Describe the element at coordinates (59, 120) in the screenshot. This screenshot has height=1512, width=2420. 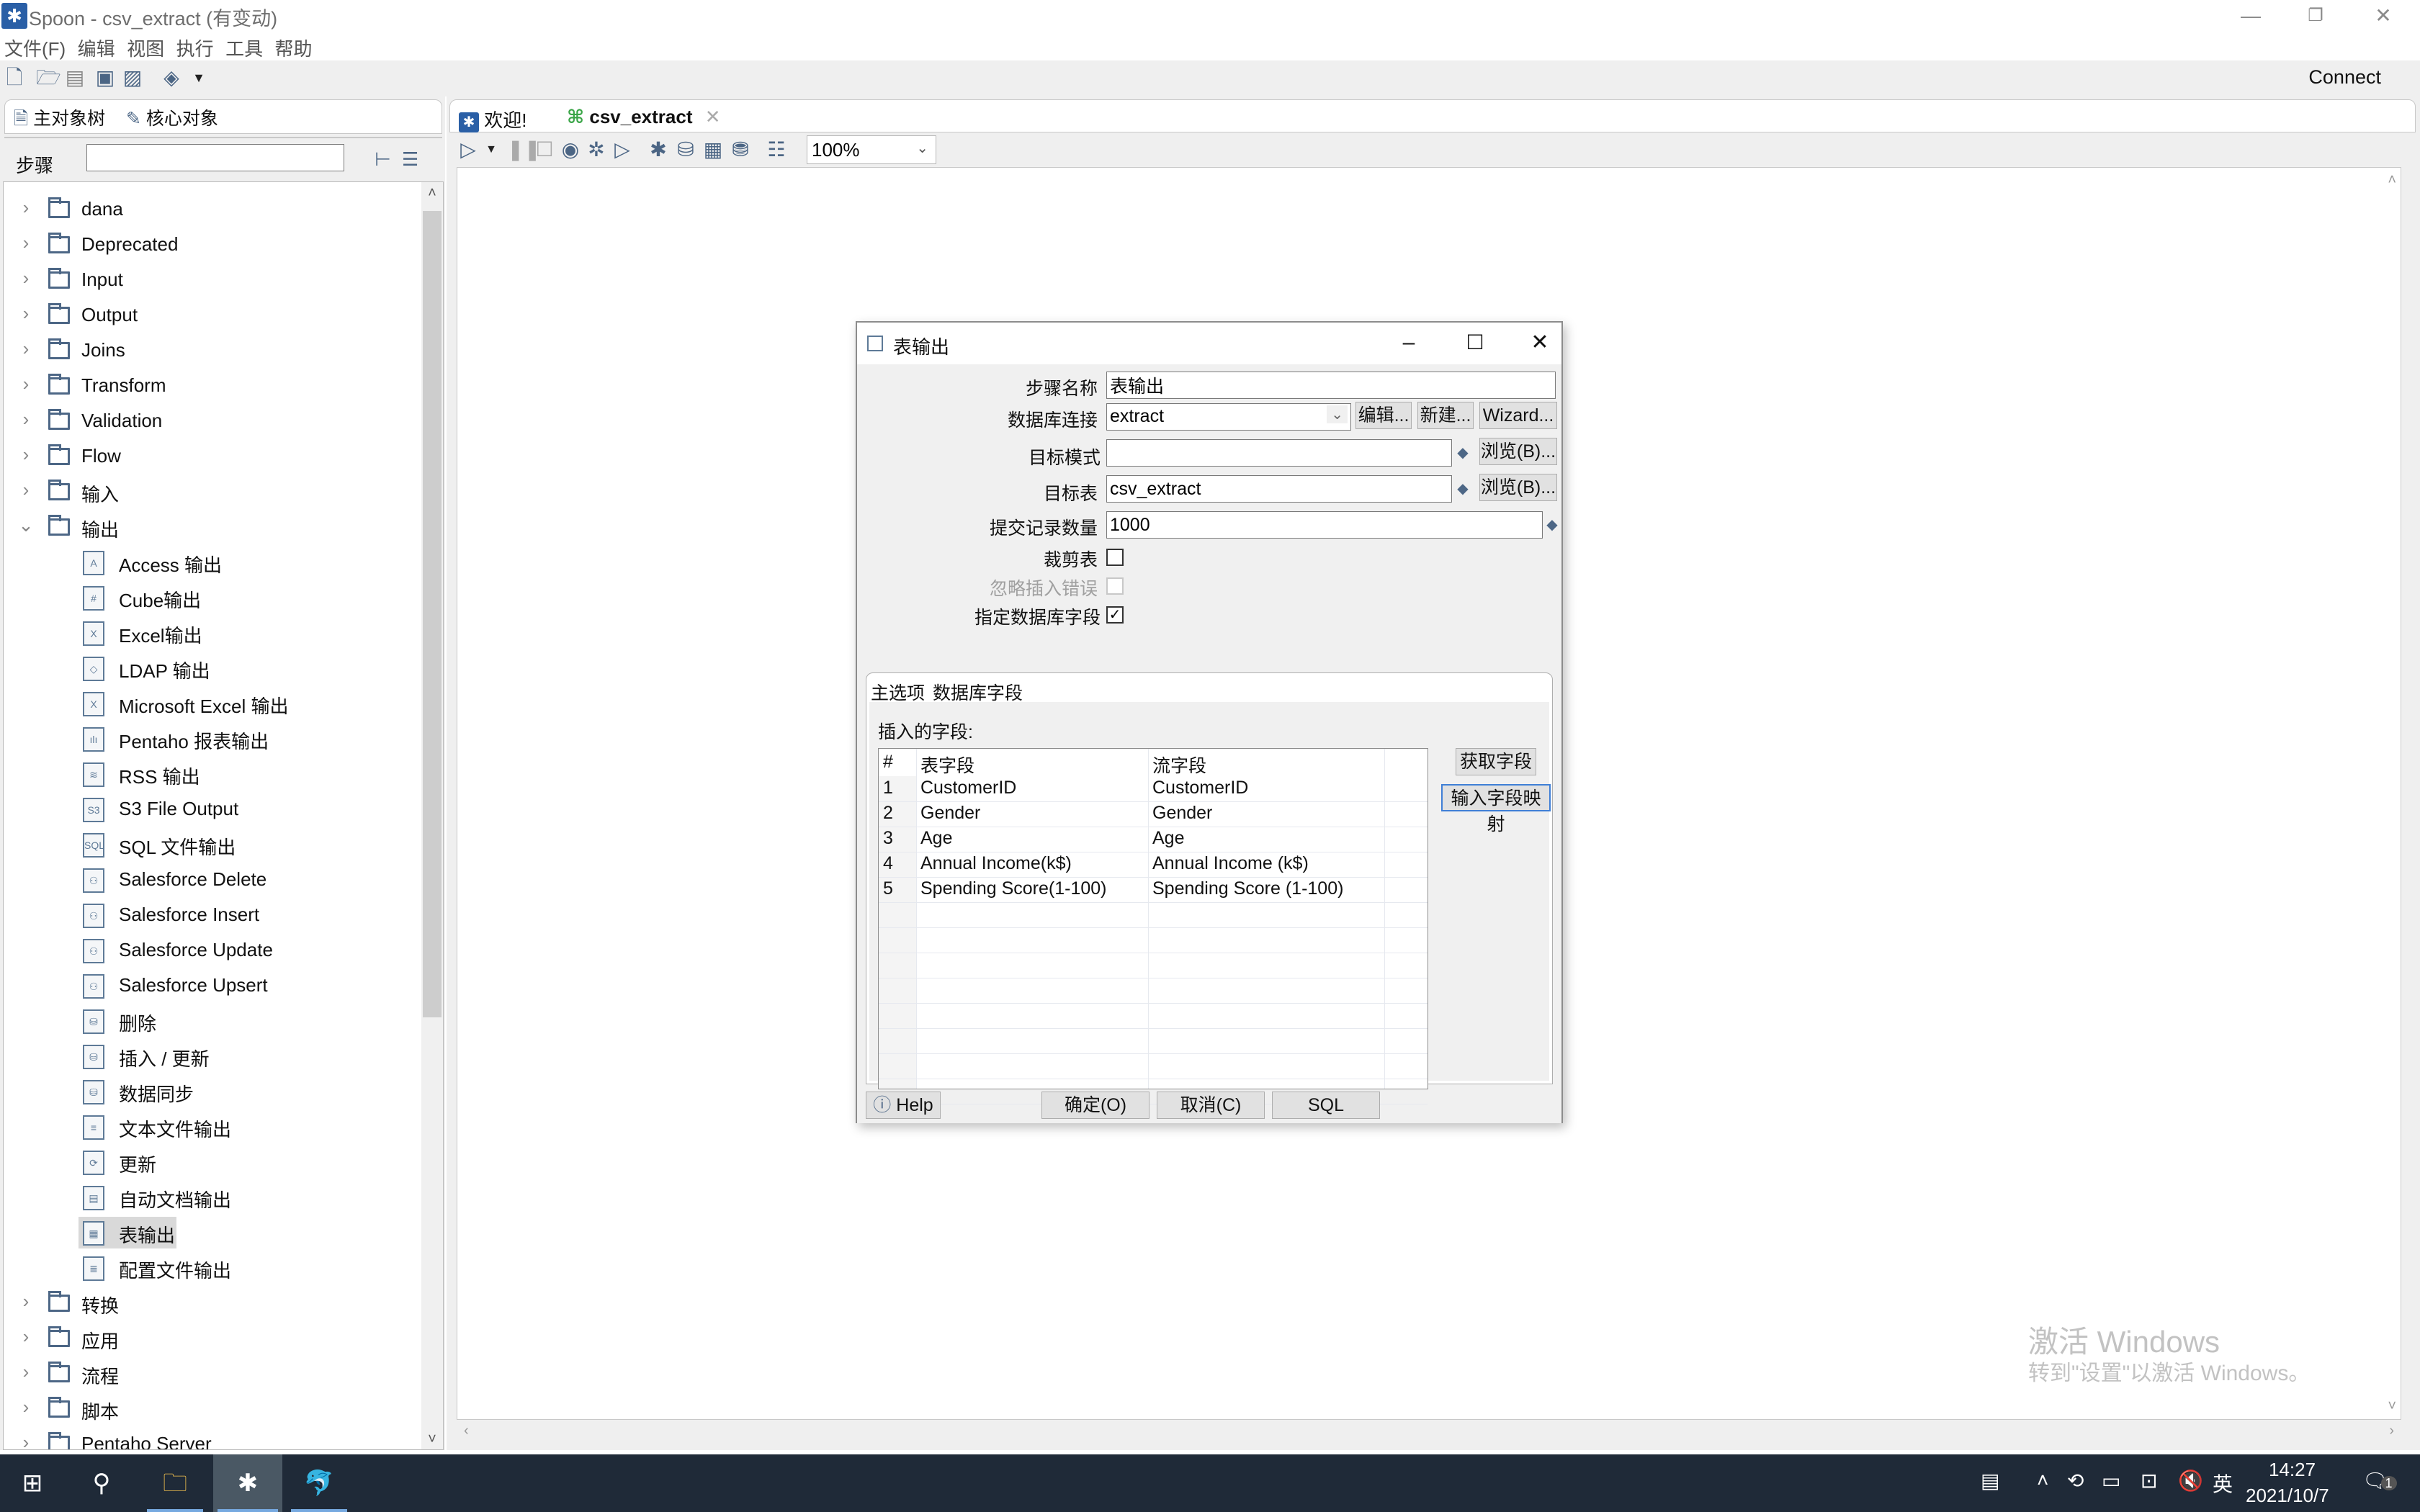
I see `tab-main-tree: 🗎 主对象树` at that location.